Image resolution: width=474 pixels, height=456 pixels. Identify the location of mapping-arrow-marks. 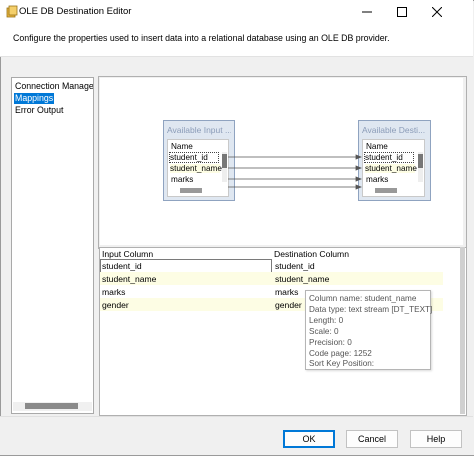
(358, 179).